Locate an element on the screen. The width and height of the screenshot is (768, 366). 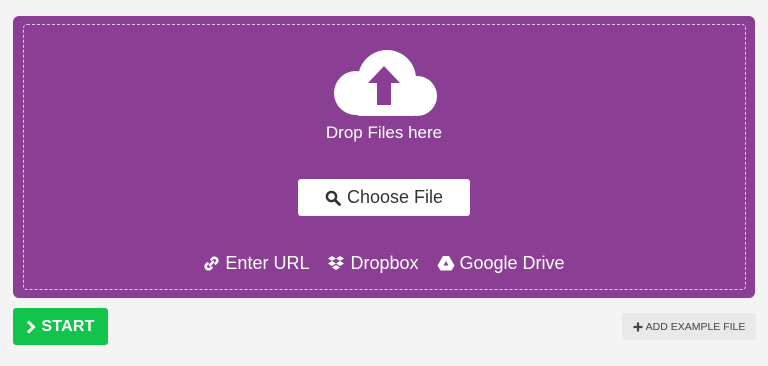
start-button: START is located at coordinates (60, 326).